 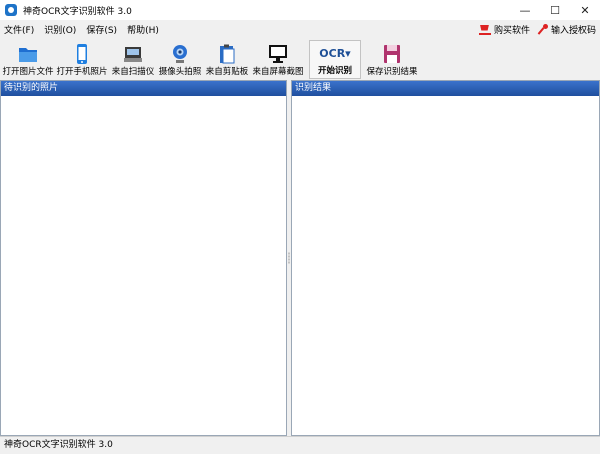 I want to click on from-clipboard-button: 来自剪贴板, so click(x=227, y=59).